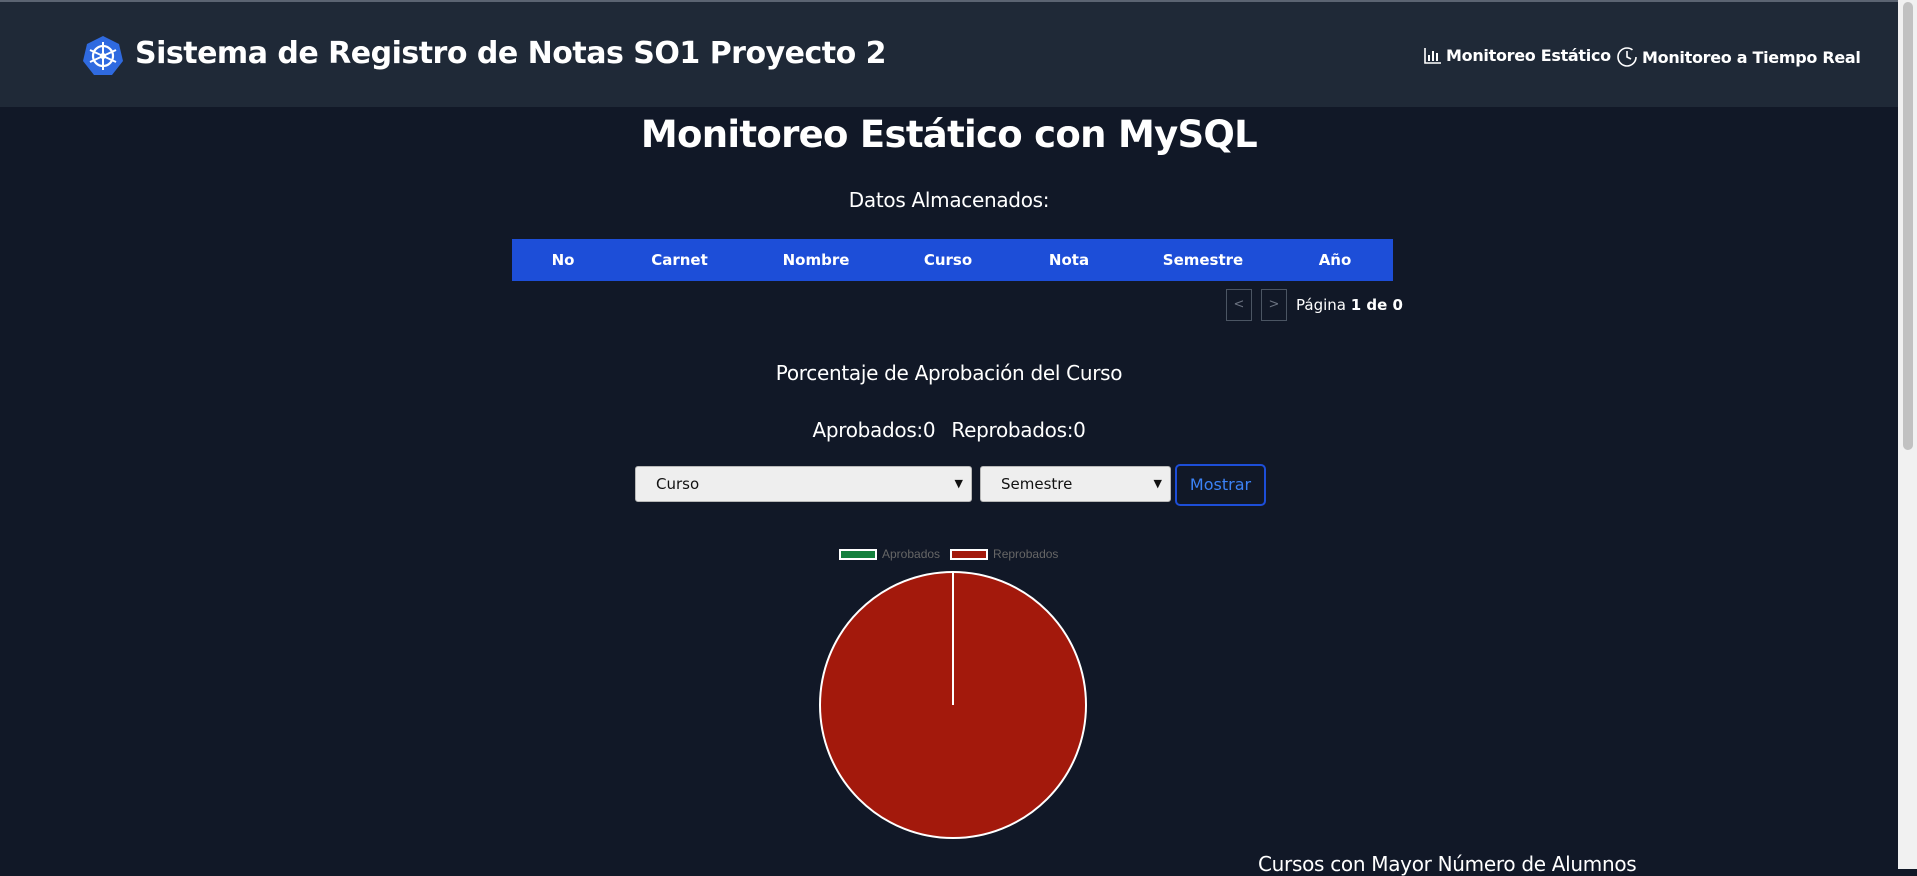 This screenshot has width=1917, height=876. Describe the element at coordinates (1026, 554) in the screenshot. I see `legend-label-failed: Reprobados` at that location.